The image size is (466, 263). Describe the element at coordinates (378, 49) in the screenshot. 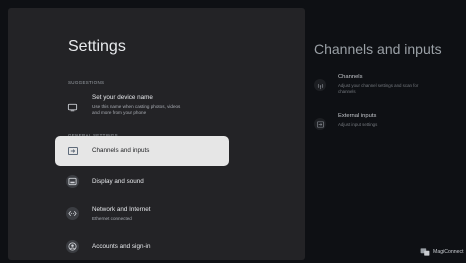

I see `detail-title: Channels and inputs` at that location.